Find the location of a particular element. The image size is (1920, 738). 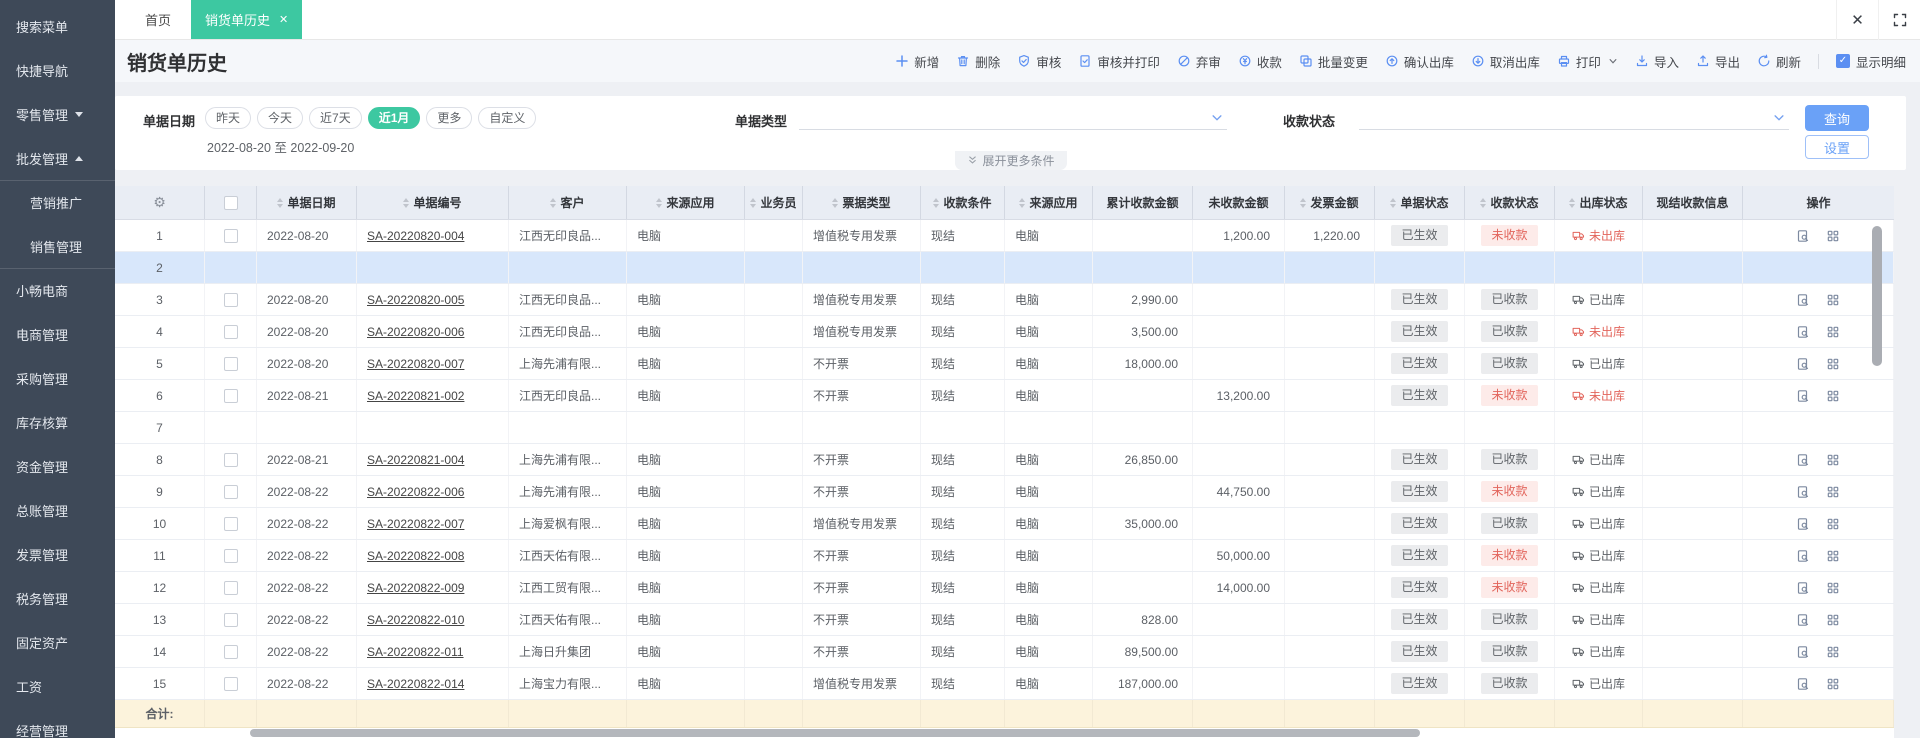

doc-no-link: SA-20220820-004 is located at coordinates (415, 236).